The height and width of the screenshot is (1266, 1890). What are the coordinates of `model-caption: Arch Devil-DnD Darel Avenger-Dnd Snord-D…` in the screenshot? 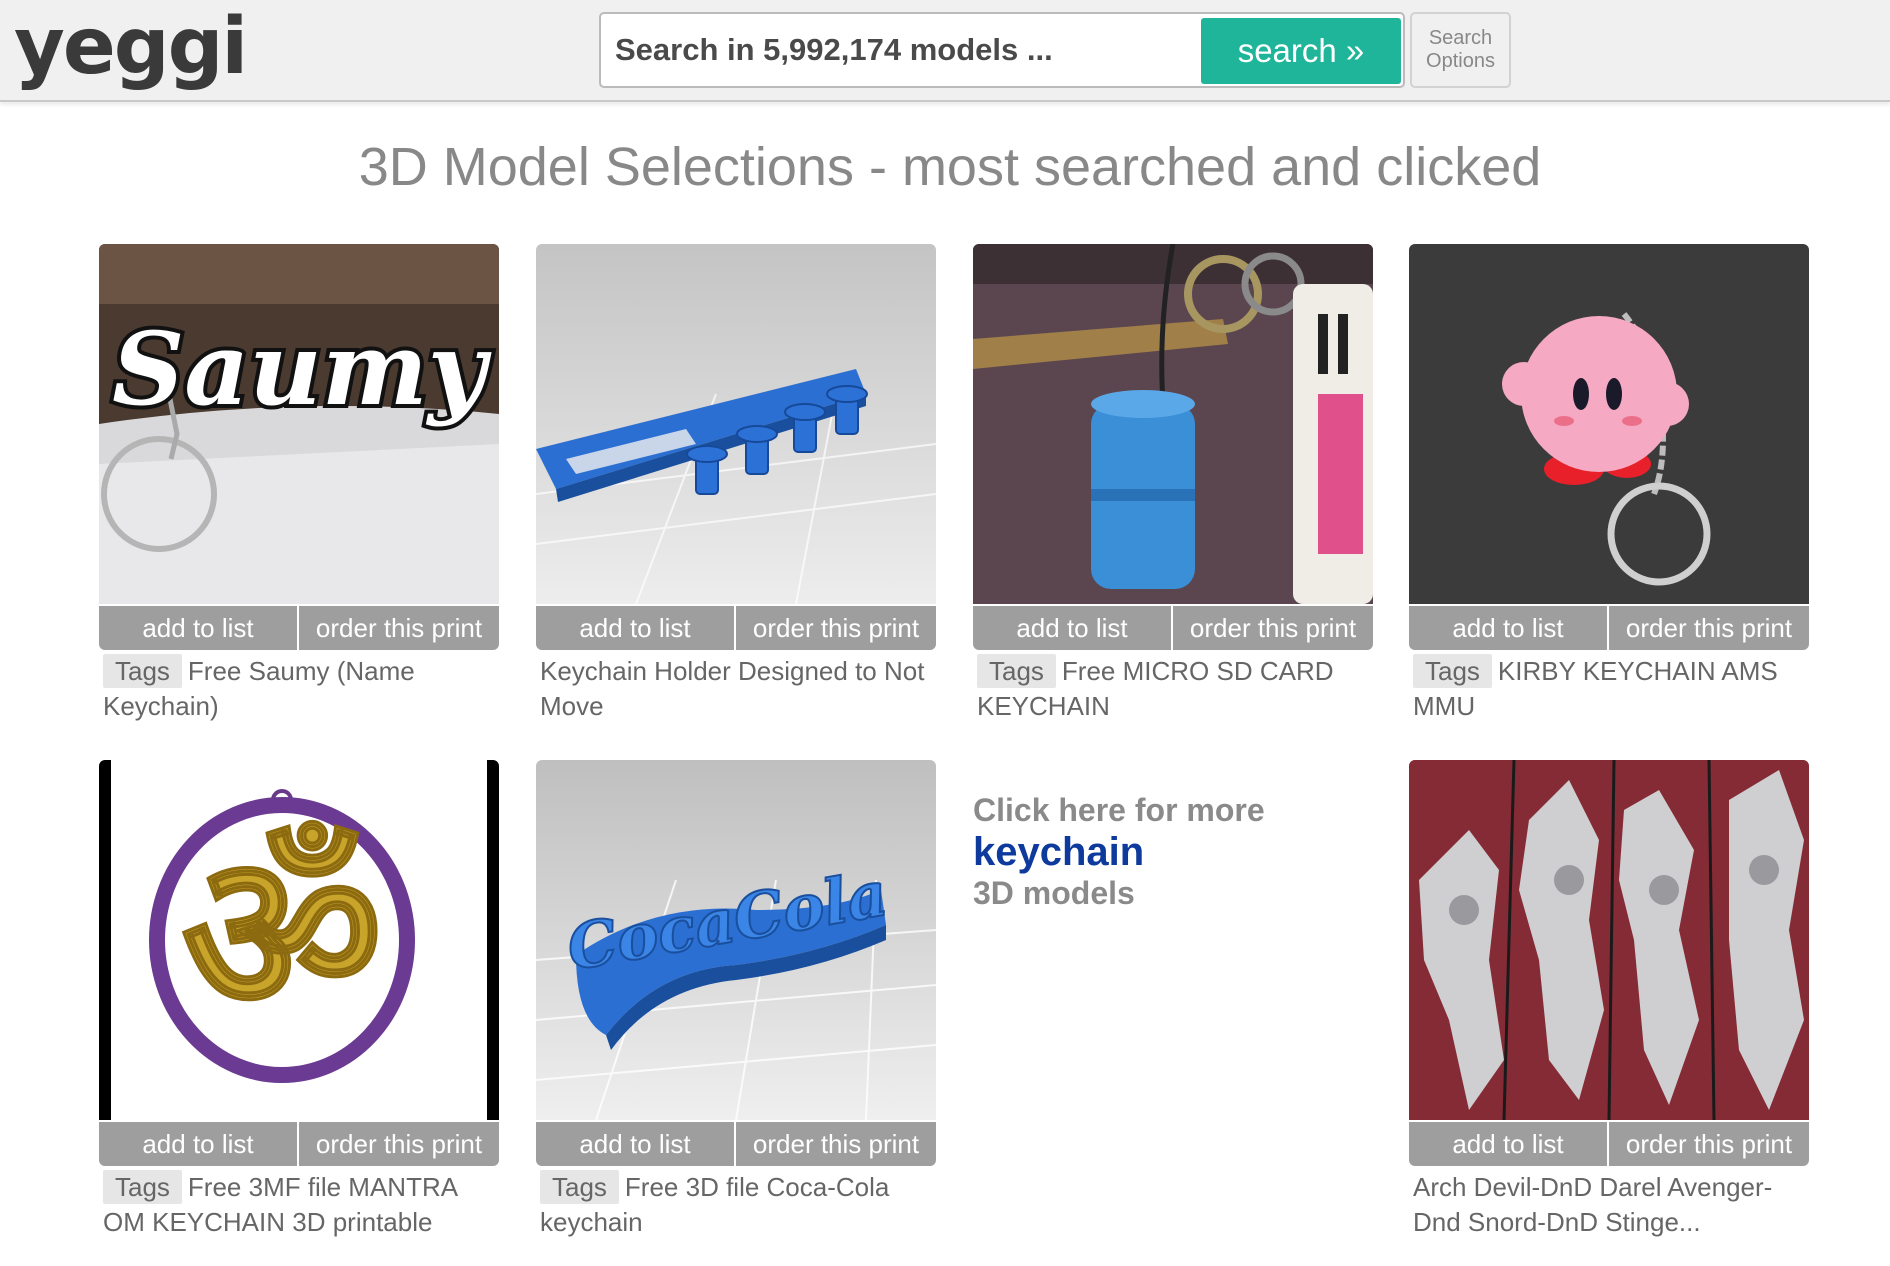 It's located at (1609, 1205).